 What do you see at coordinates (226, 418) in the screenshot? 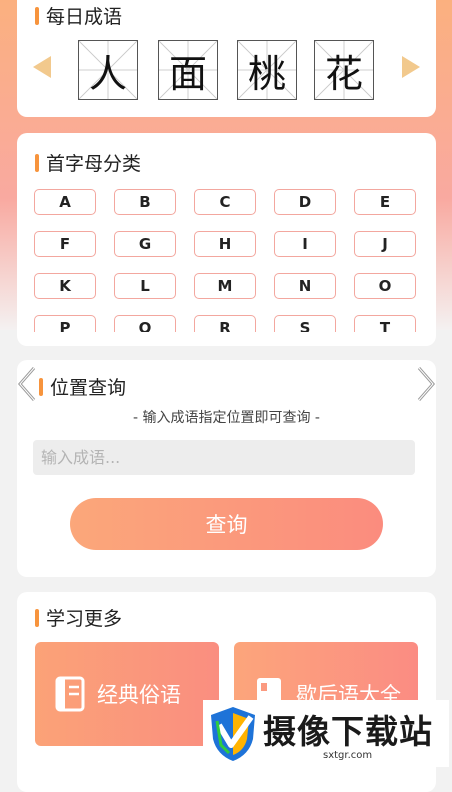
I see `query-hint: - 输入成语指定位置即可查询 -` at bounding box center [226, 418].